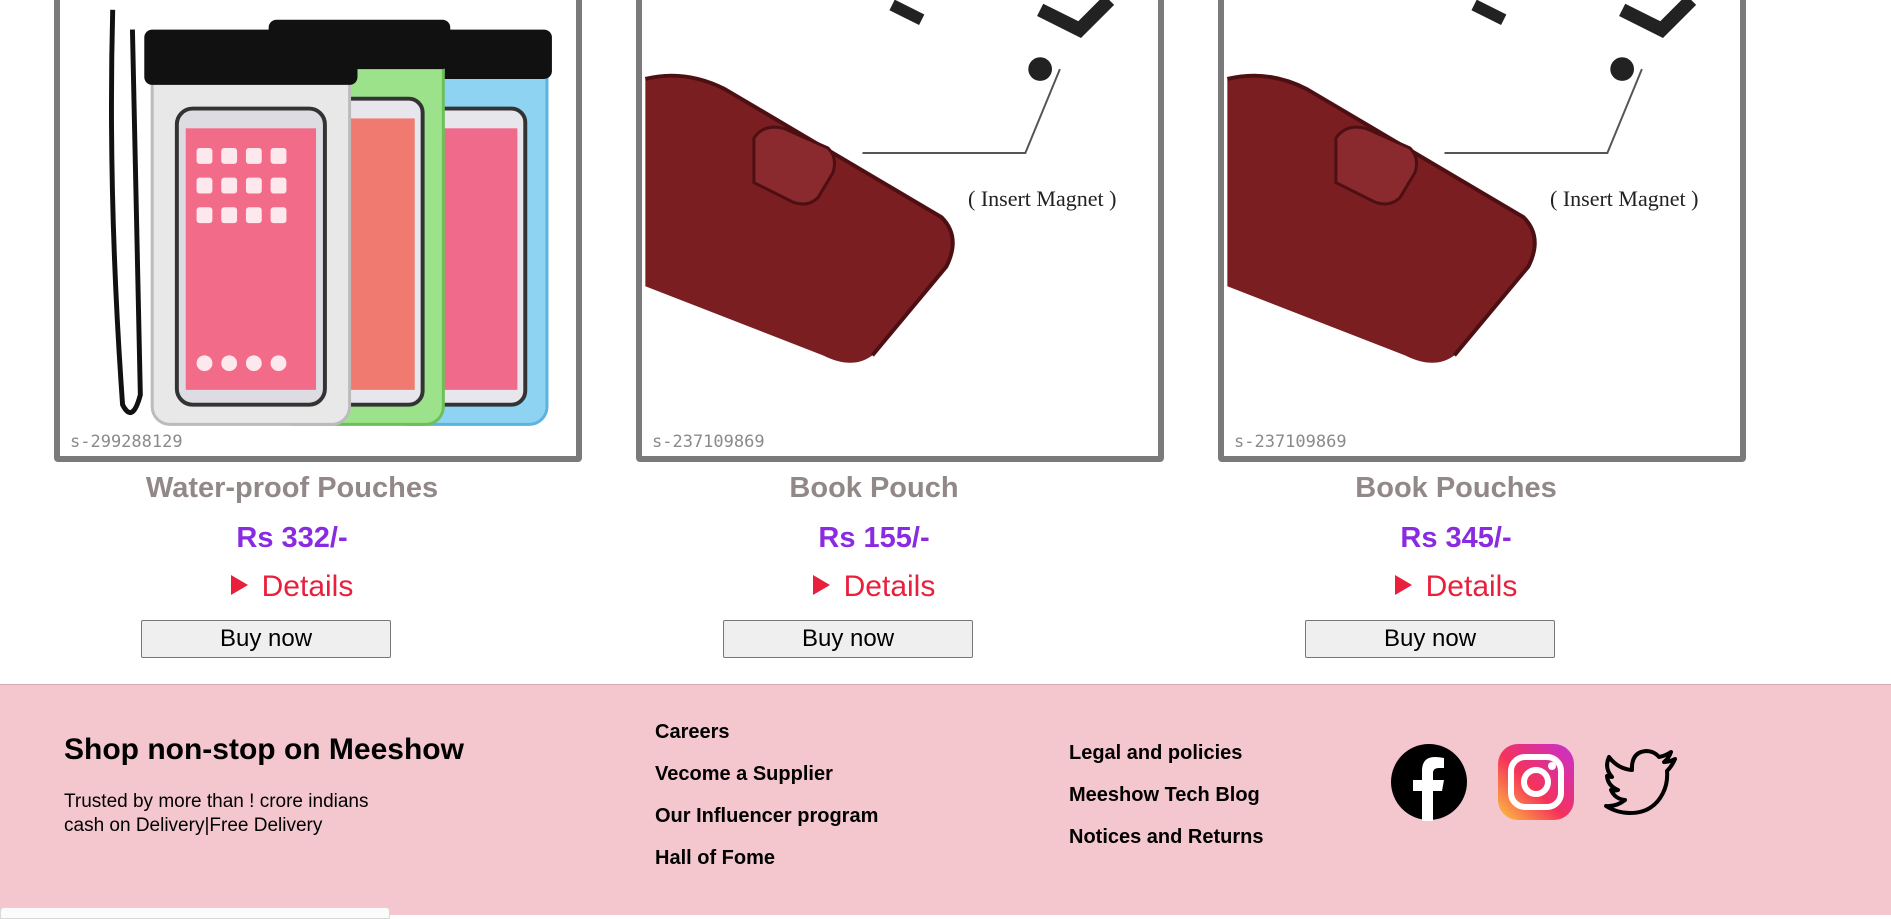 This screenshot has height=919, width=1891. Describe the element at coordinates (195, 913) in the screenshot. I see `bottom-panel-tab` at that location.